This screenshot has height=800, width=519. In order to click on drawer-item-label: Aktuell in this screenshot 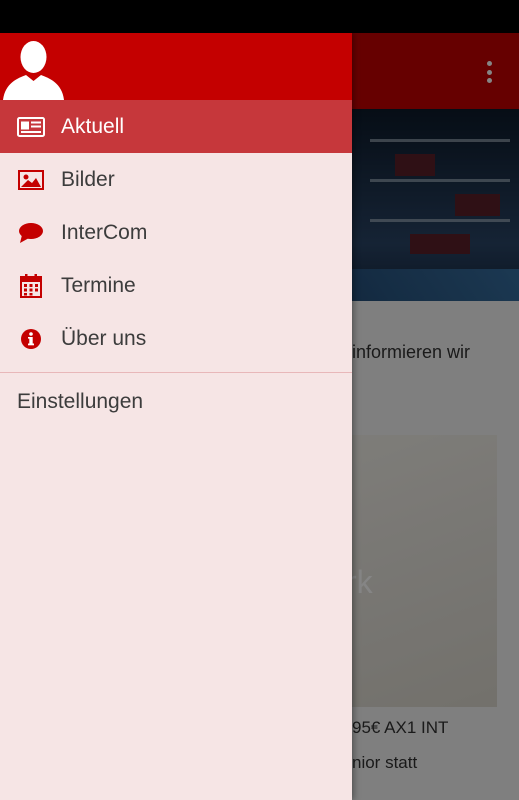, I will do `click(93, 126)`.